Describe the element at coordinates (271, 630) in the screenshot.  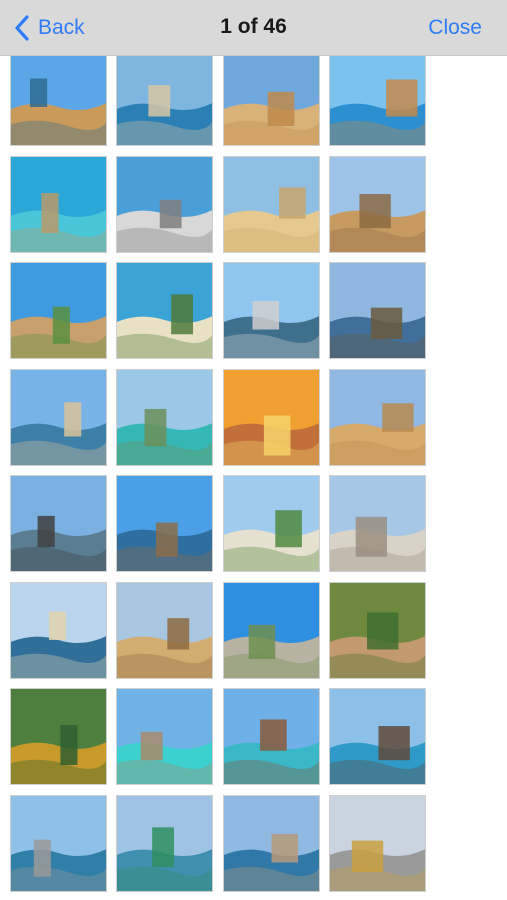
I see `photo-megalithic-temple` at that location.